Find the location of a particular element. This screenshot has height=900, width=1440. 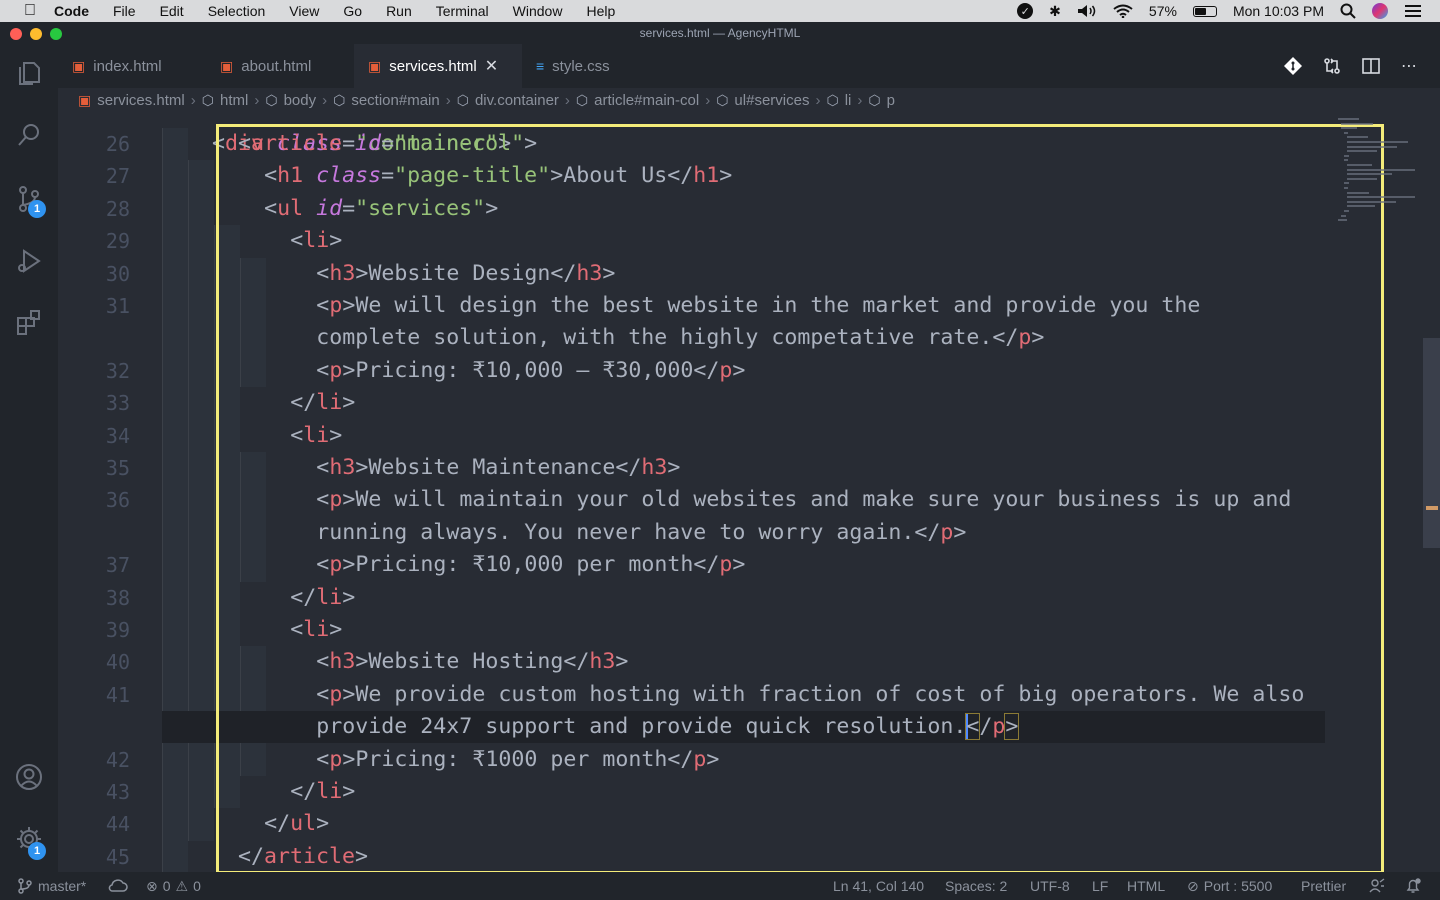

code-line: 33 </li> is located at coordinates (708, 403).